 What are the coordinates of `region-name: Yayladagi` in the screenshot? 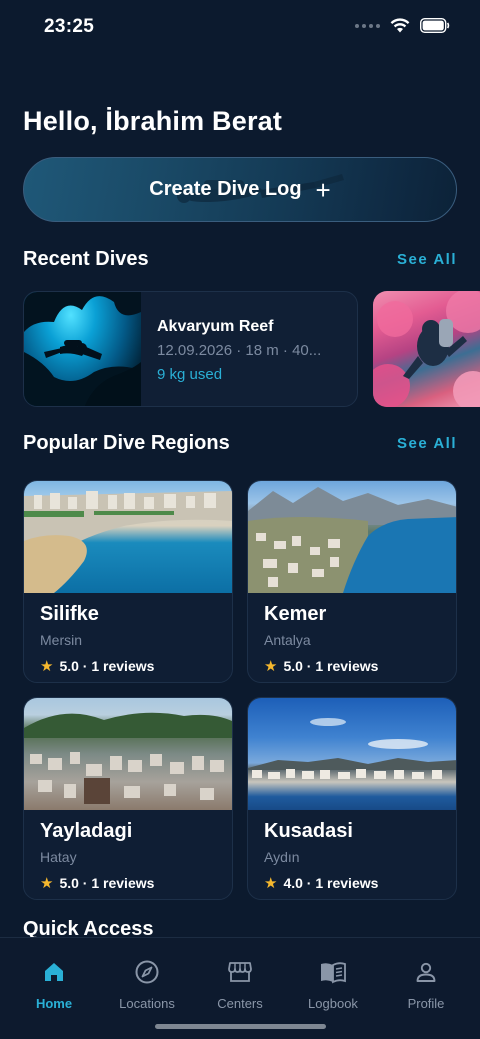 It's located at (86, 831).